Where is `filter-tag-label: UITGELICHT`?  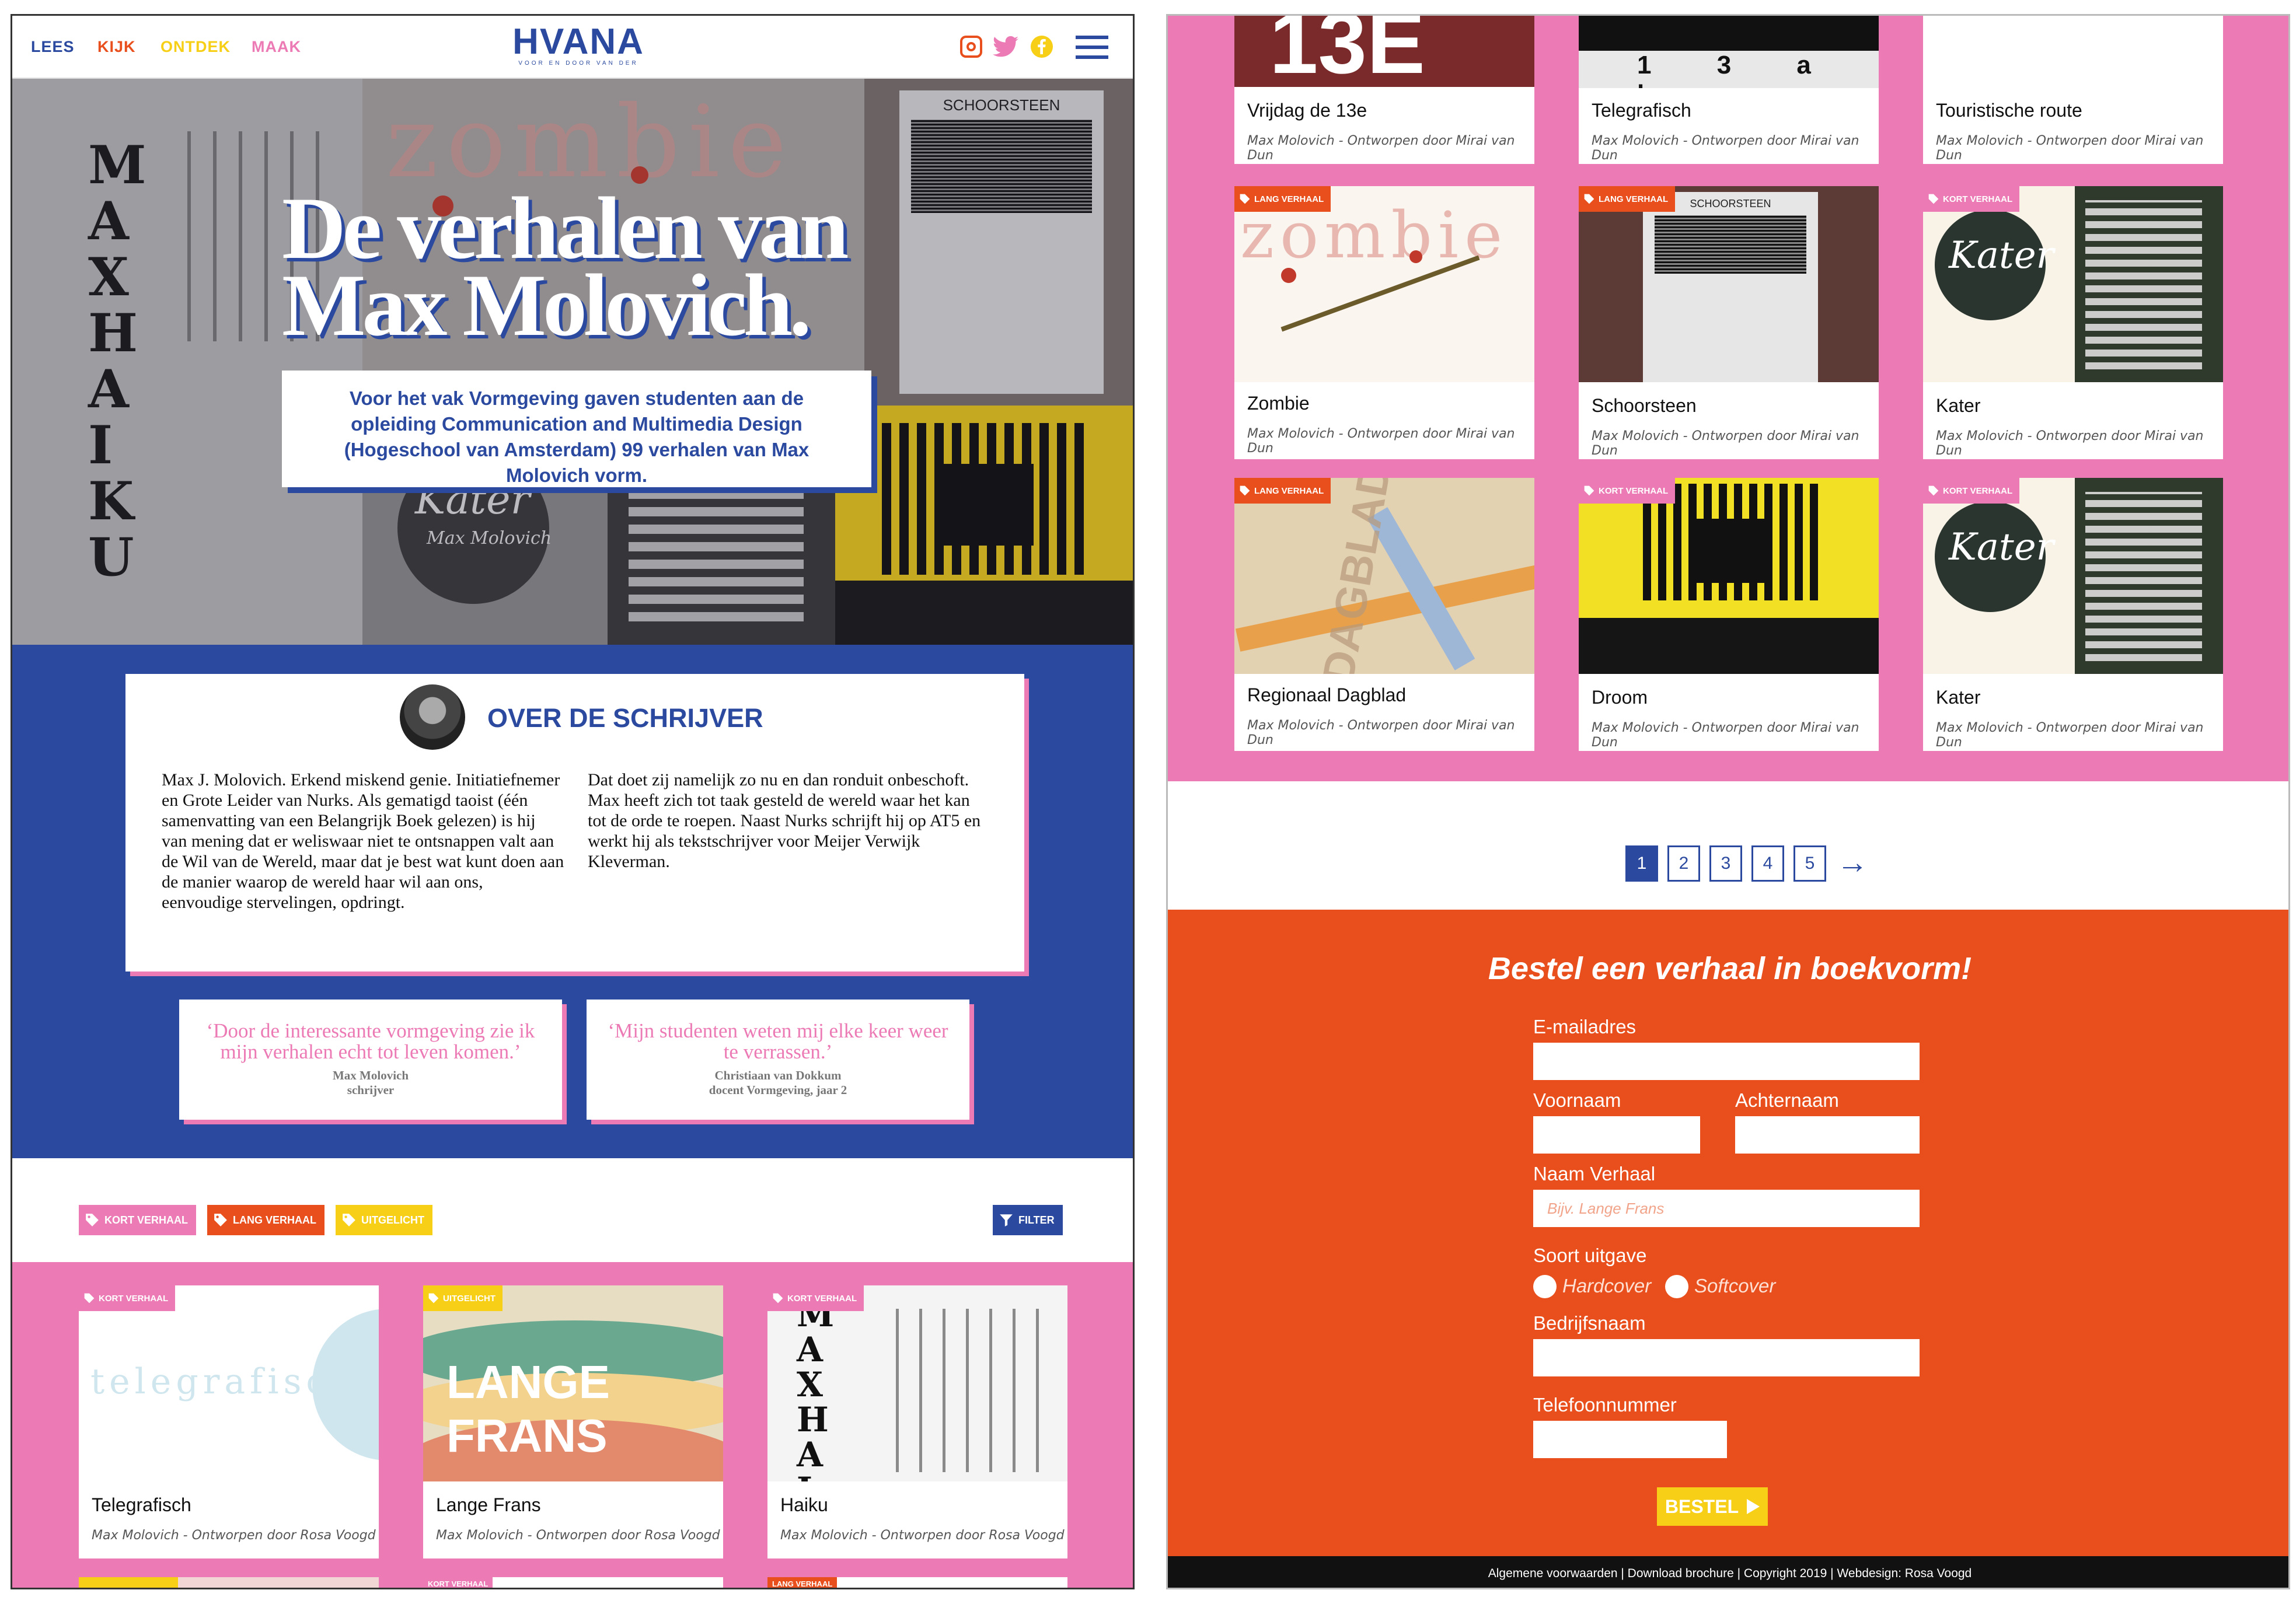 filter-tag-label: UITGELICHT is located at coordinates (392, 1220).